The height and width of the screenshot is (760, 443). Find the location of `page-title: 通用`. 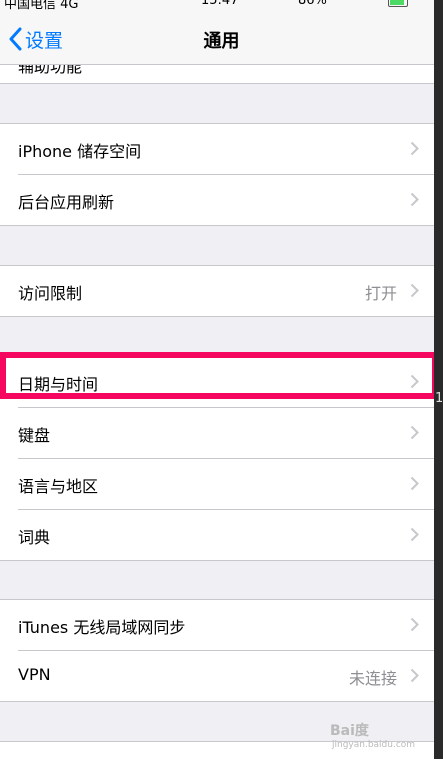

page-title: 通用 is located at coordinates (221, 41).